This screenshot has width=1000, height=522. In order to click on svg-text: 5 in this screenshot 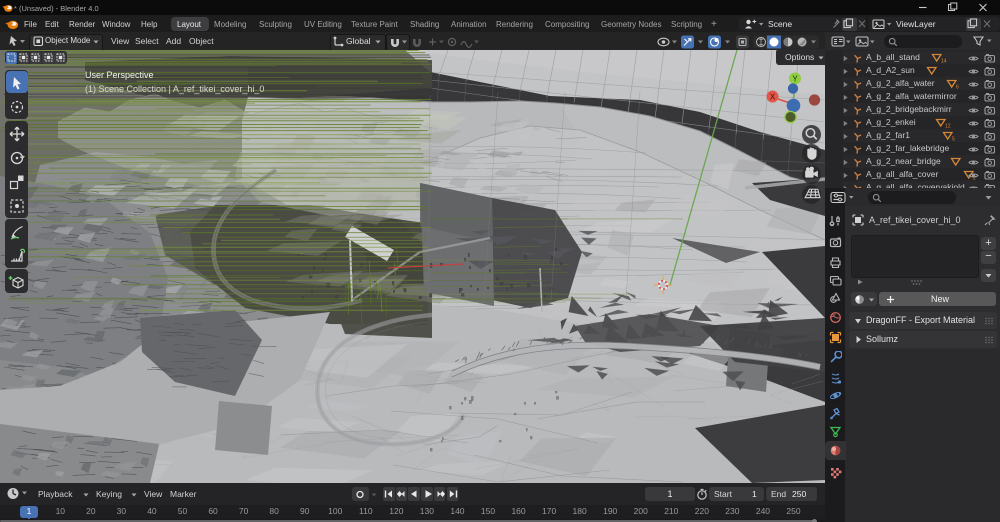, I will do `click(953, 139)`.